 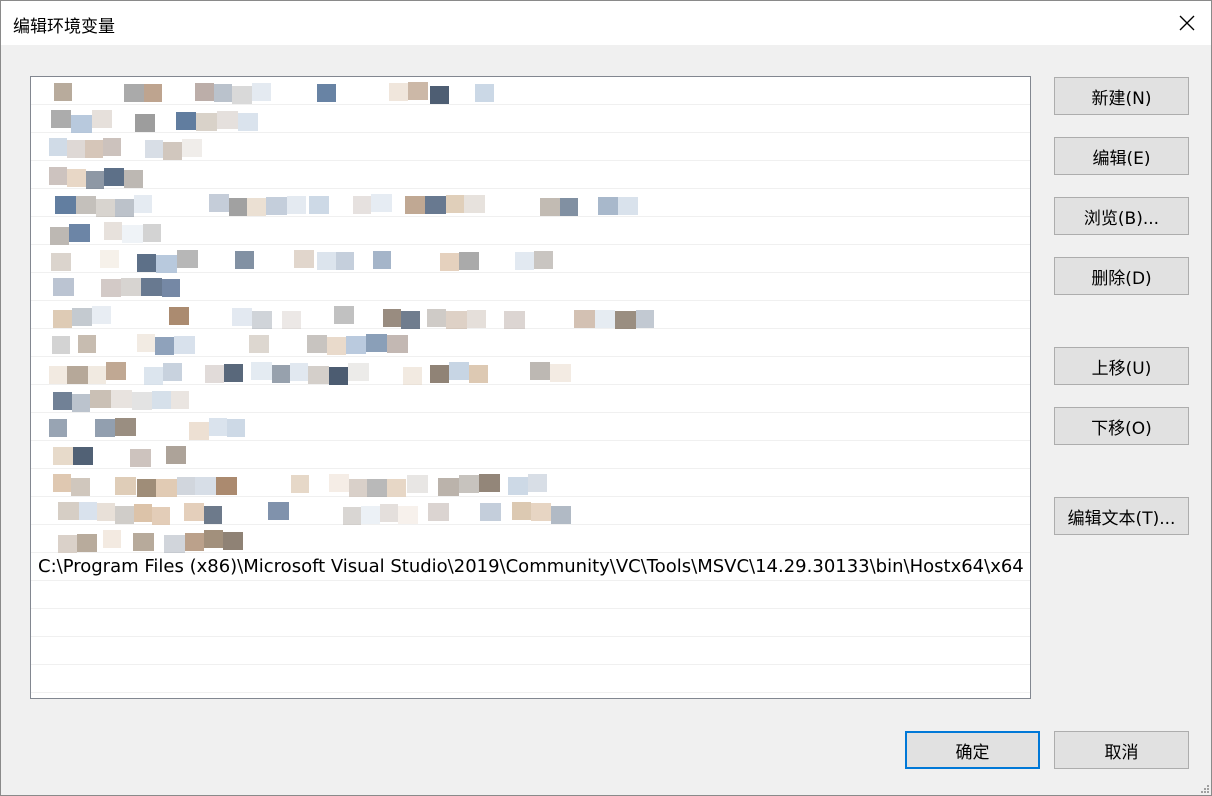 What do you see at coordinates (1121, 96) in the screenshot?
I see `new-button: 新建(N)` at bounding box center [1121, 96].